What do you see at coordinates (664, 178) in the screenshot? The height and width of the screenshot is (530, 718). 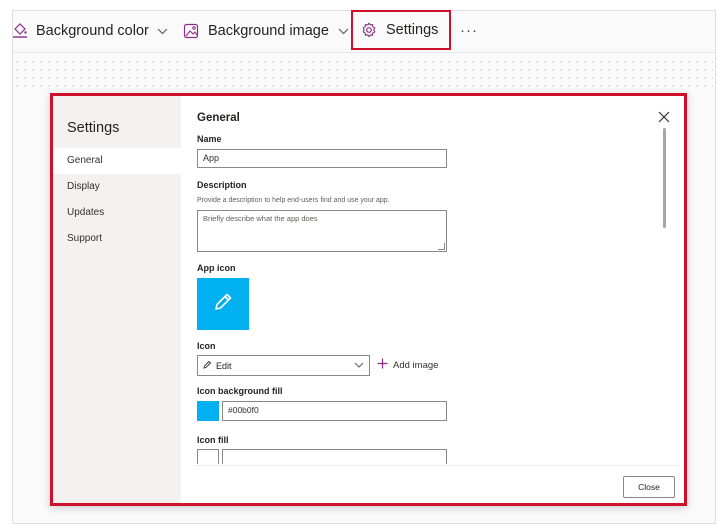 I see `scrollbar` at bounding box center [664, 178].